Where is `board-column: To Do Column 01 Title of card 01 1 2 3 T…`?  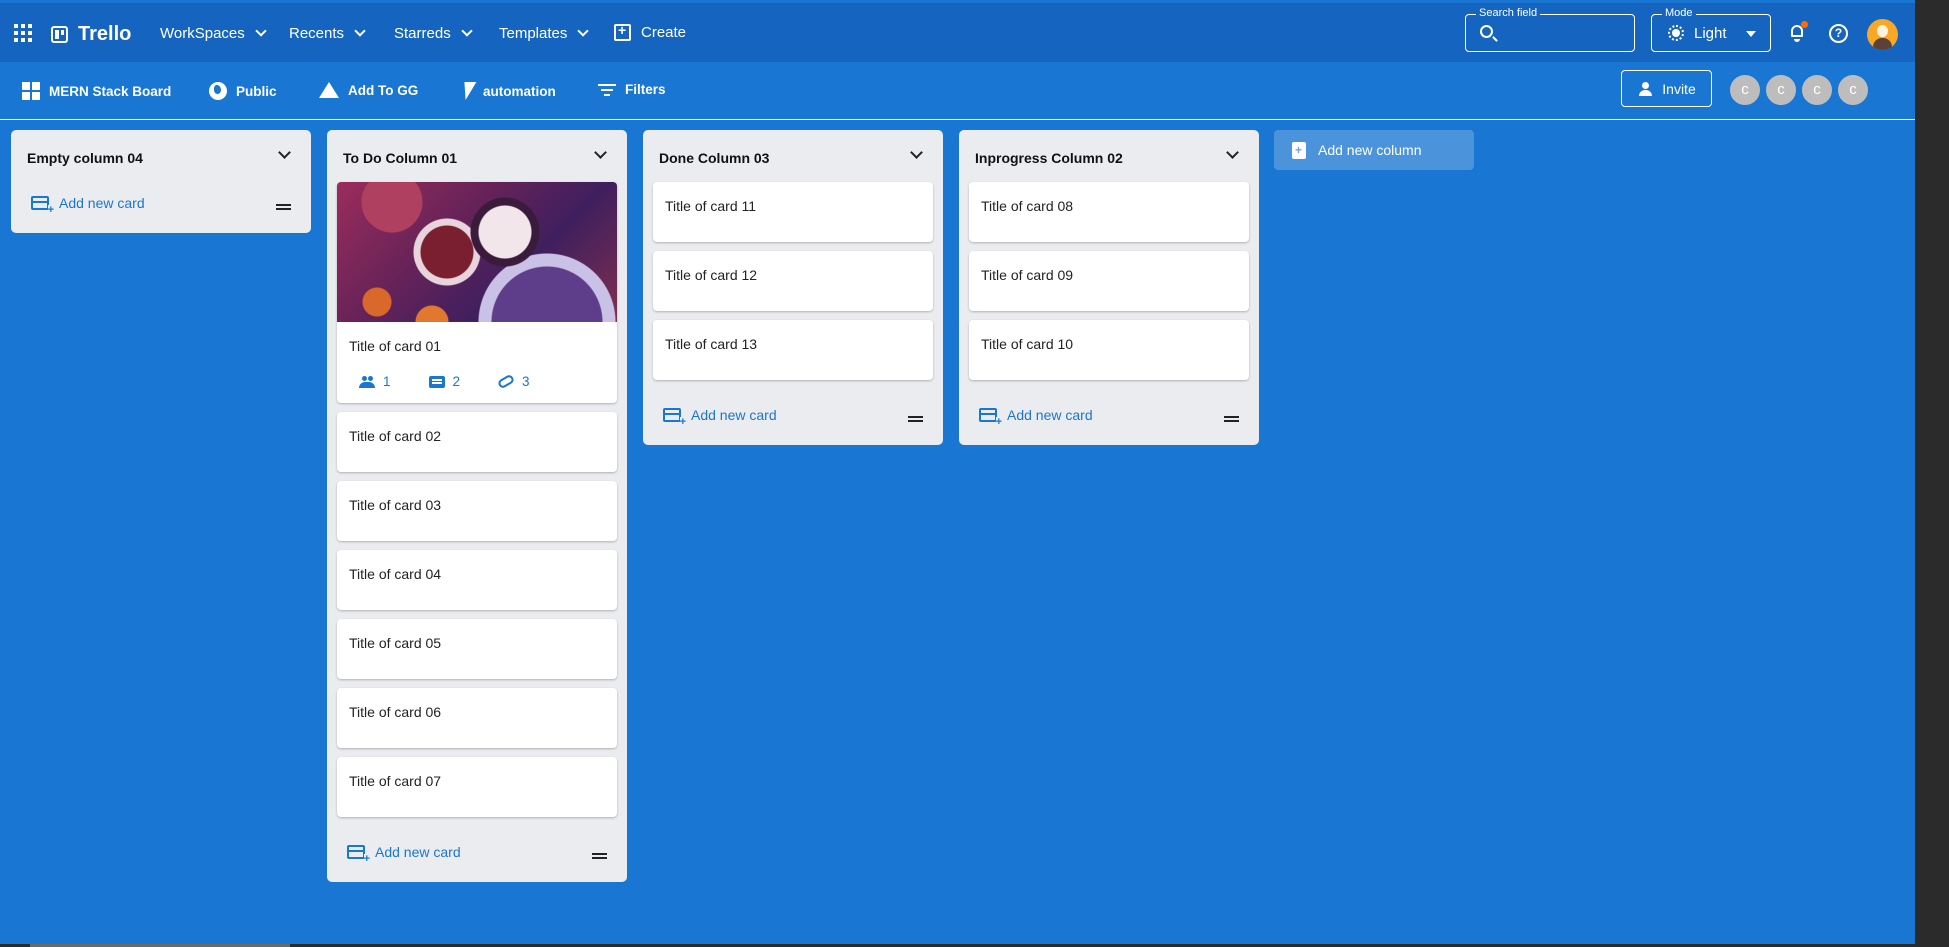 board-column: To Do Column 01 Title of card 01 1 2 3 T… is located at coordinates (477, 506).